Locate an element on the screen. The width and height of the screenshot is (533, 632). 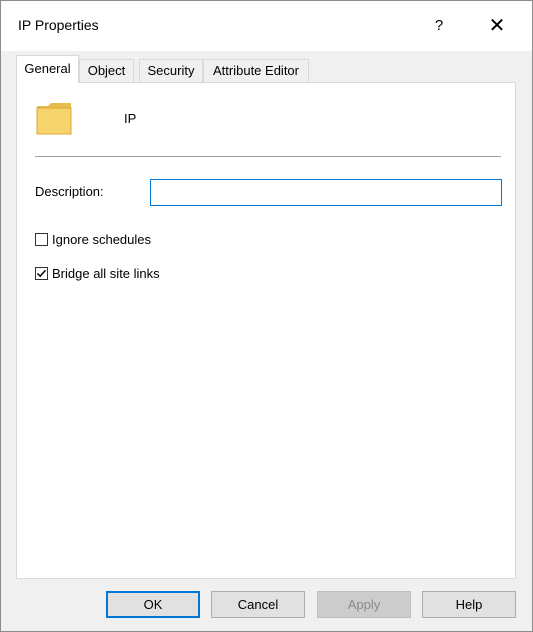
window-title: IP Properties is located at coordinates (58, 25).